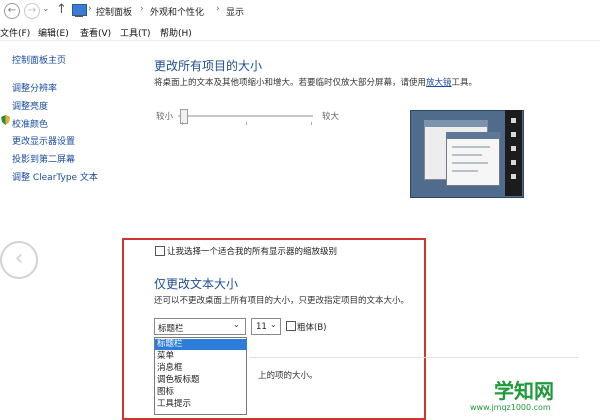  Describe the element at coordinates (95, 32) in the screenshot. I see `menu-view: 查看(V)` at that location.